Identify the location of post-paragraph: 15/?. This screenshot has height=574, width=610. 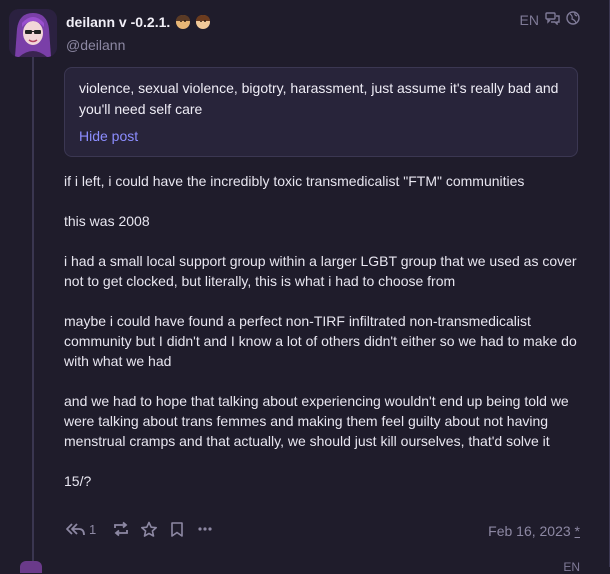
(78, 481).